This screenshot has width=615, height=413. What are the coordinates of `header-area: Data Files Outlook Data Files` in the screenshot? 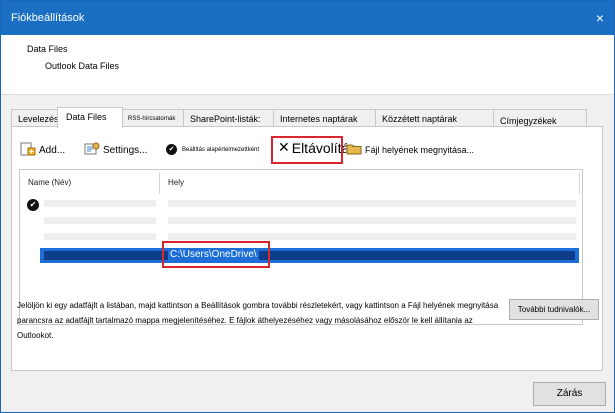 It's located at (307, 65).